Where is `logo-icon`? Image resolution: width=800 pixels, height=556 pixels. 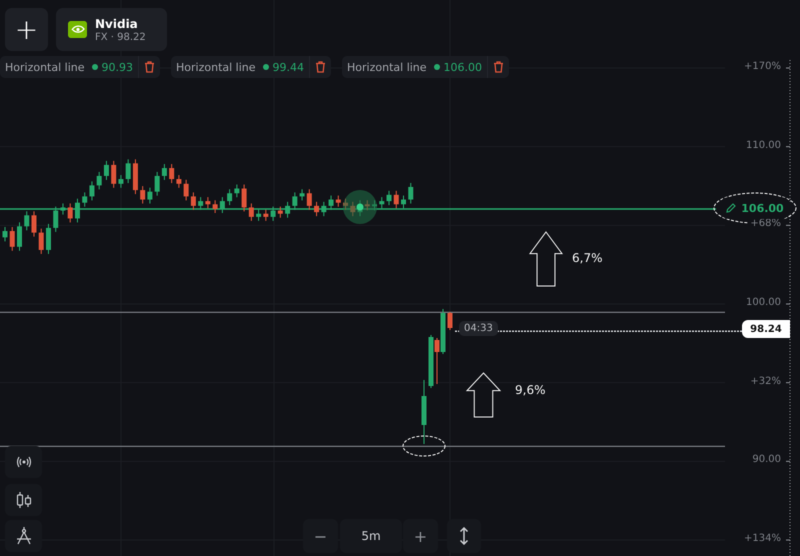 logo-icon is located at coordinates (77, 29).